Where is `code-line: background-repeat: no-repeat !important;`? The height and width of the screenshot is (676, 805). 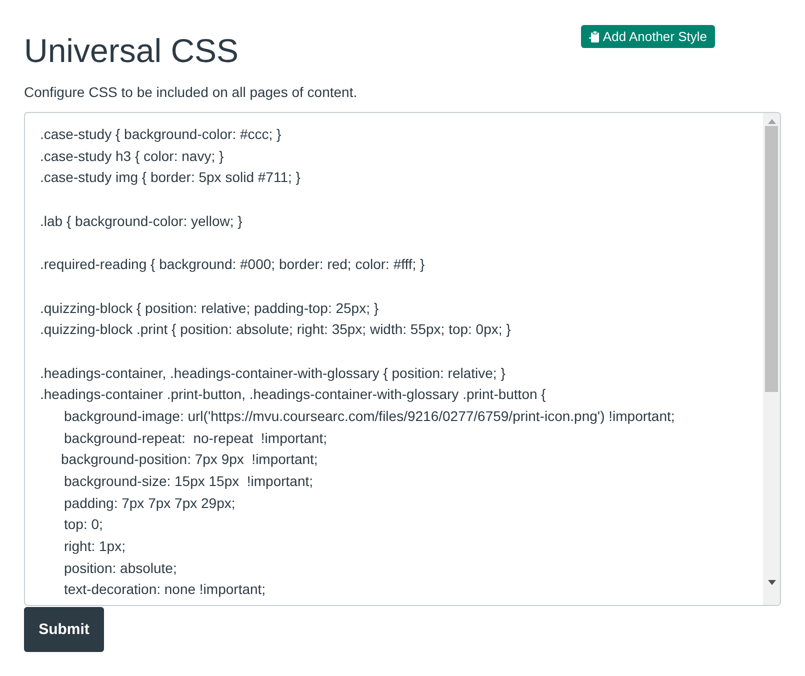
code-line: background-repeat: no-repeat !important; is located at coordinates (195, 438).